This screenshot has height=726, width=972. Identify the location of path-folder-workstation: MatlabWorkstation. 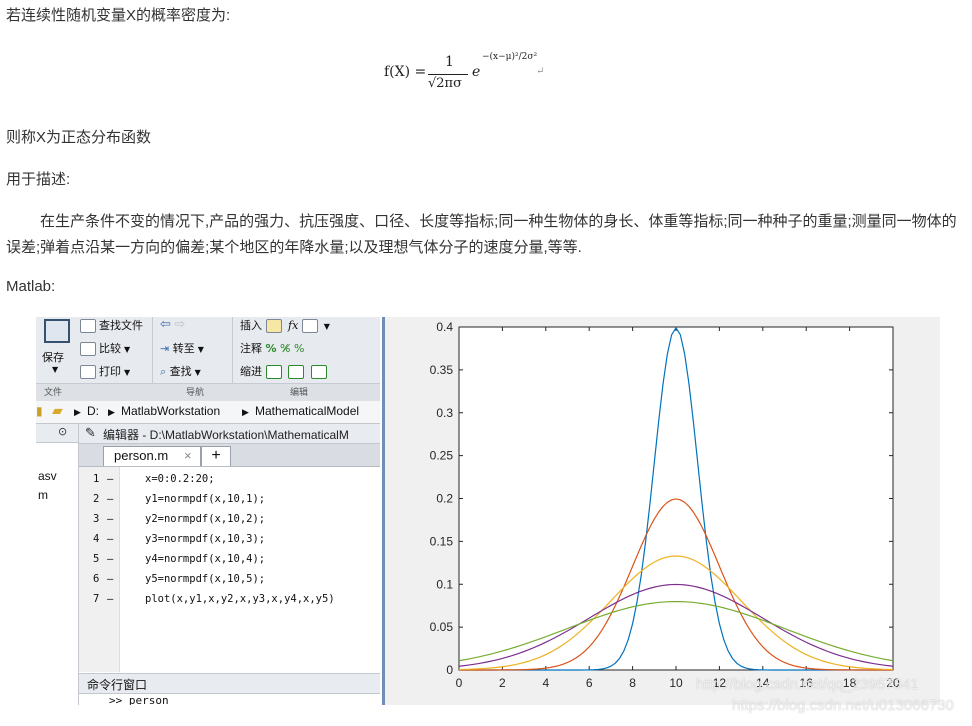
(170, 411).